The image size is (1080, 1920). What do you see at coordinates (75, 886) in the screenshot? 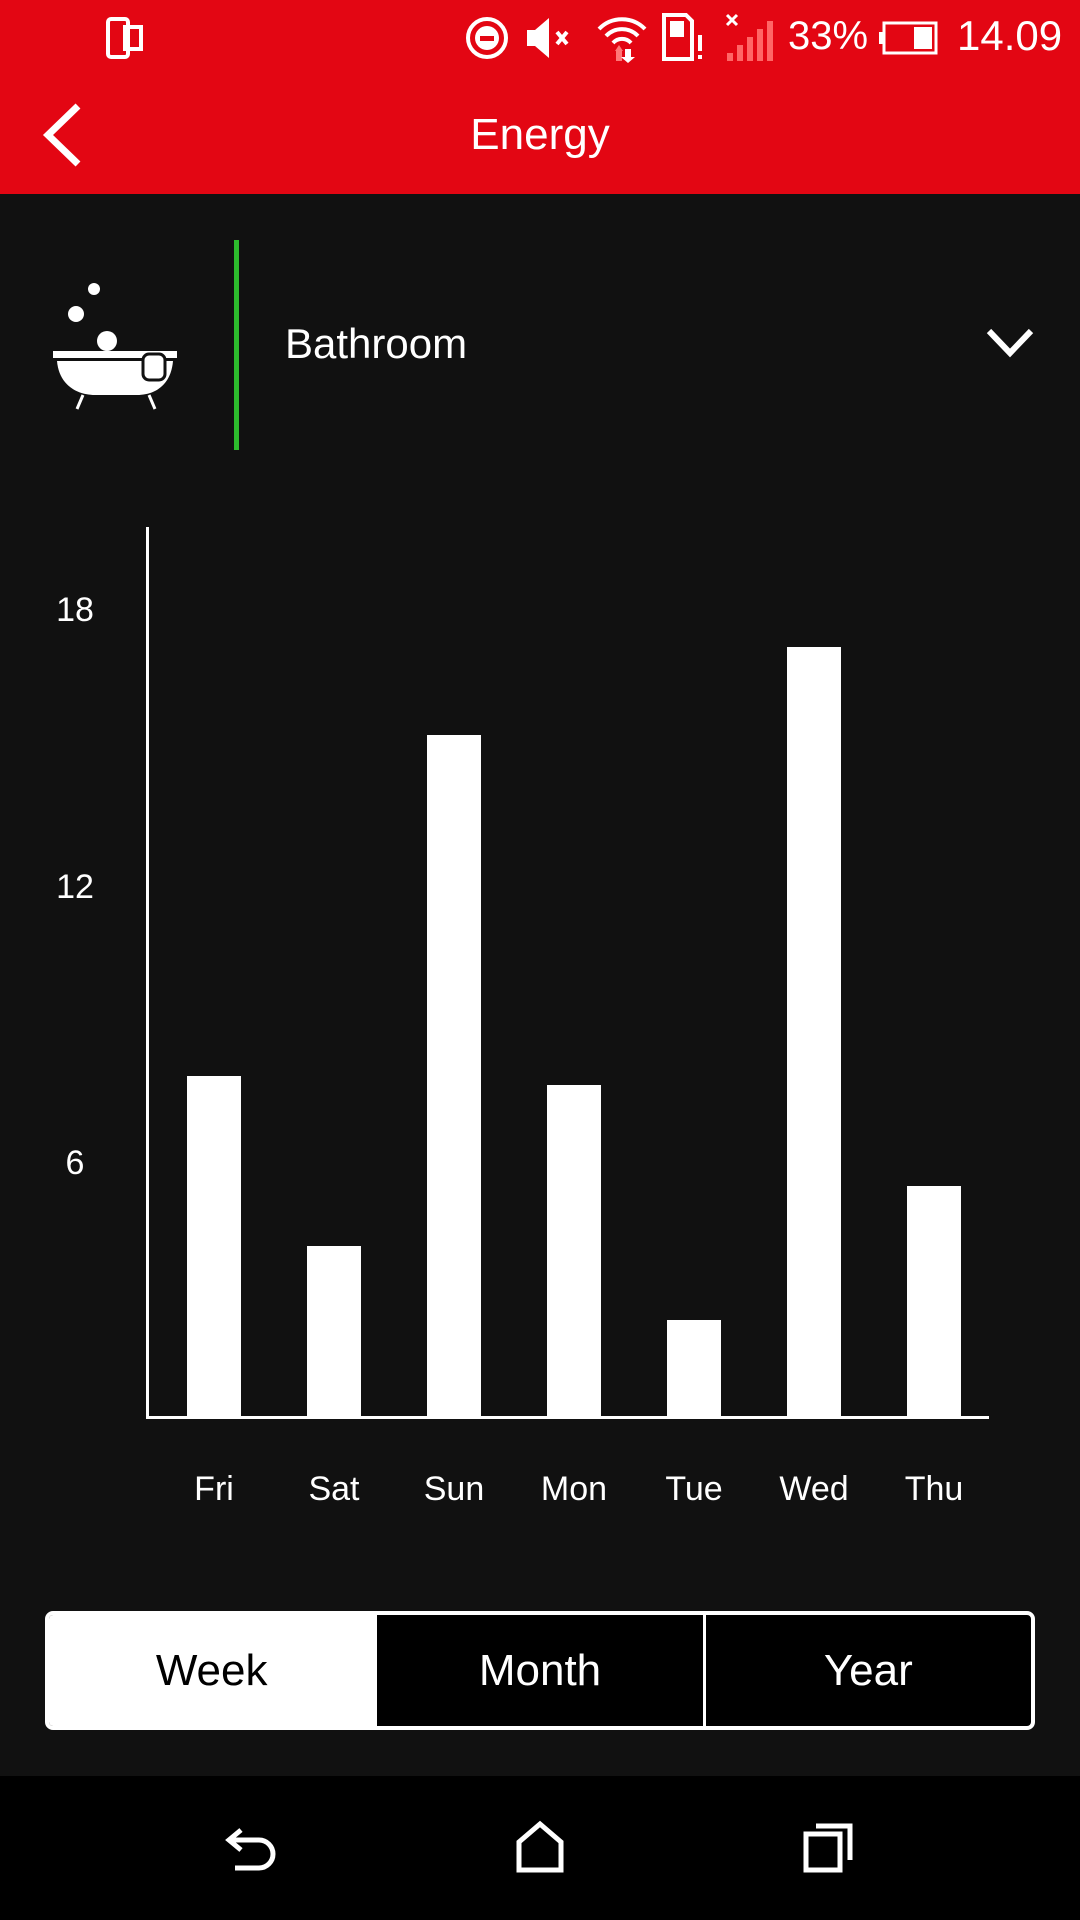
I see `y-tick-label: 12` at bounding box center [75, 886].